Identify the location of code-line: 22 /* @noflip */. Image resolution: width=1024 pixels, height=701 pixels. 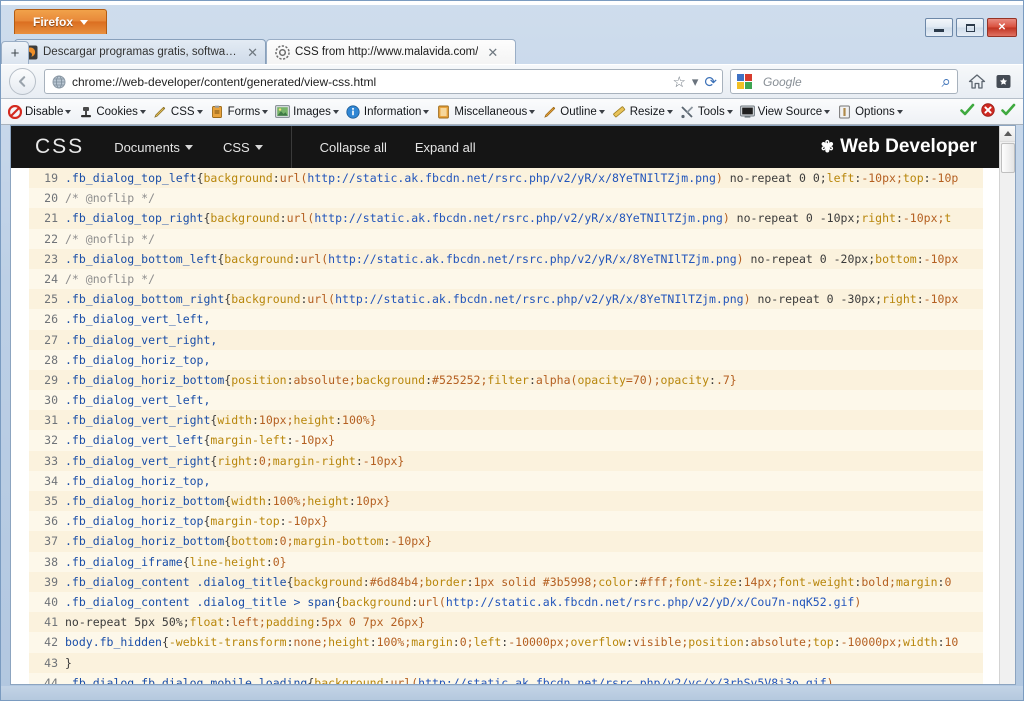
(506, 238).